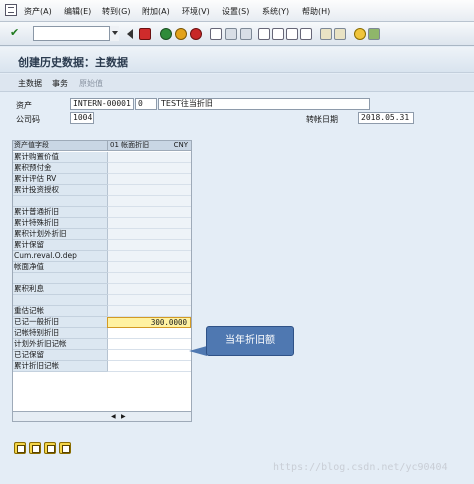 This screenshot has width=474, height=484. I want to click on last-entry-icon, so click(65, 448).